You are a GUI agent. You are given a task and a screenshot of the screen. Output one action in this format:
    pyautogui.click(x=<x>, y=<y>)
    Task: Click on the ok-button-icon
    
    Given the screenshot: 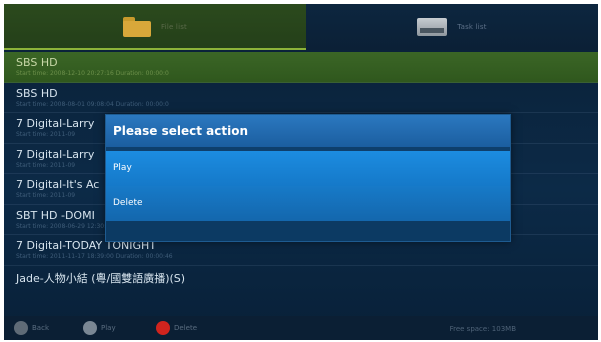 What is the action you would take?
    pyautogui.click(x=21, y=328)
    